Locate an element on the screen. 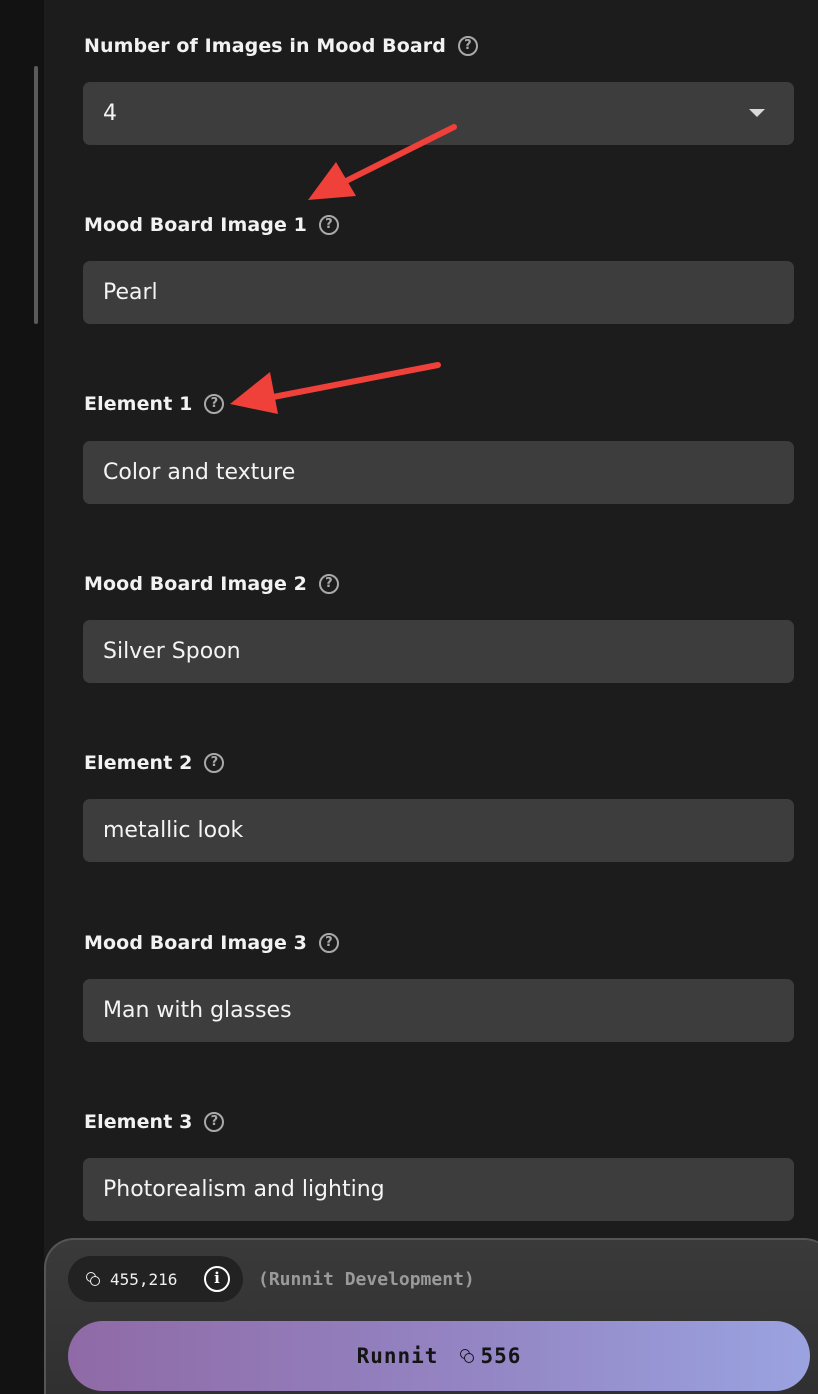  mood-board-image-1-label: Mood Board Image 1 ? is located at coordinates (211, 225).